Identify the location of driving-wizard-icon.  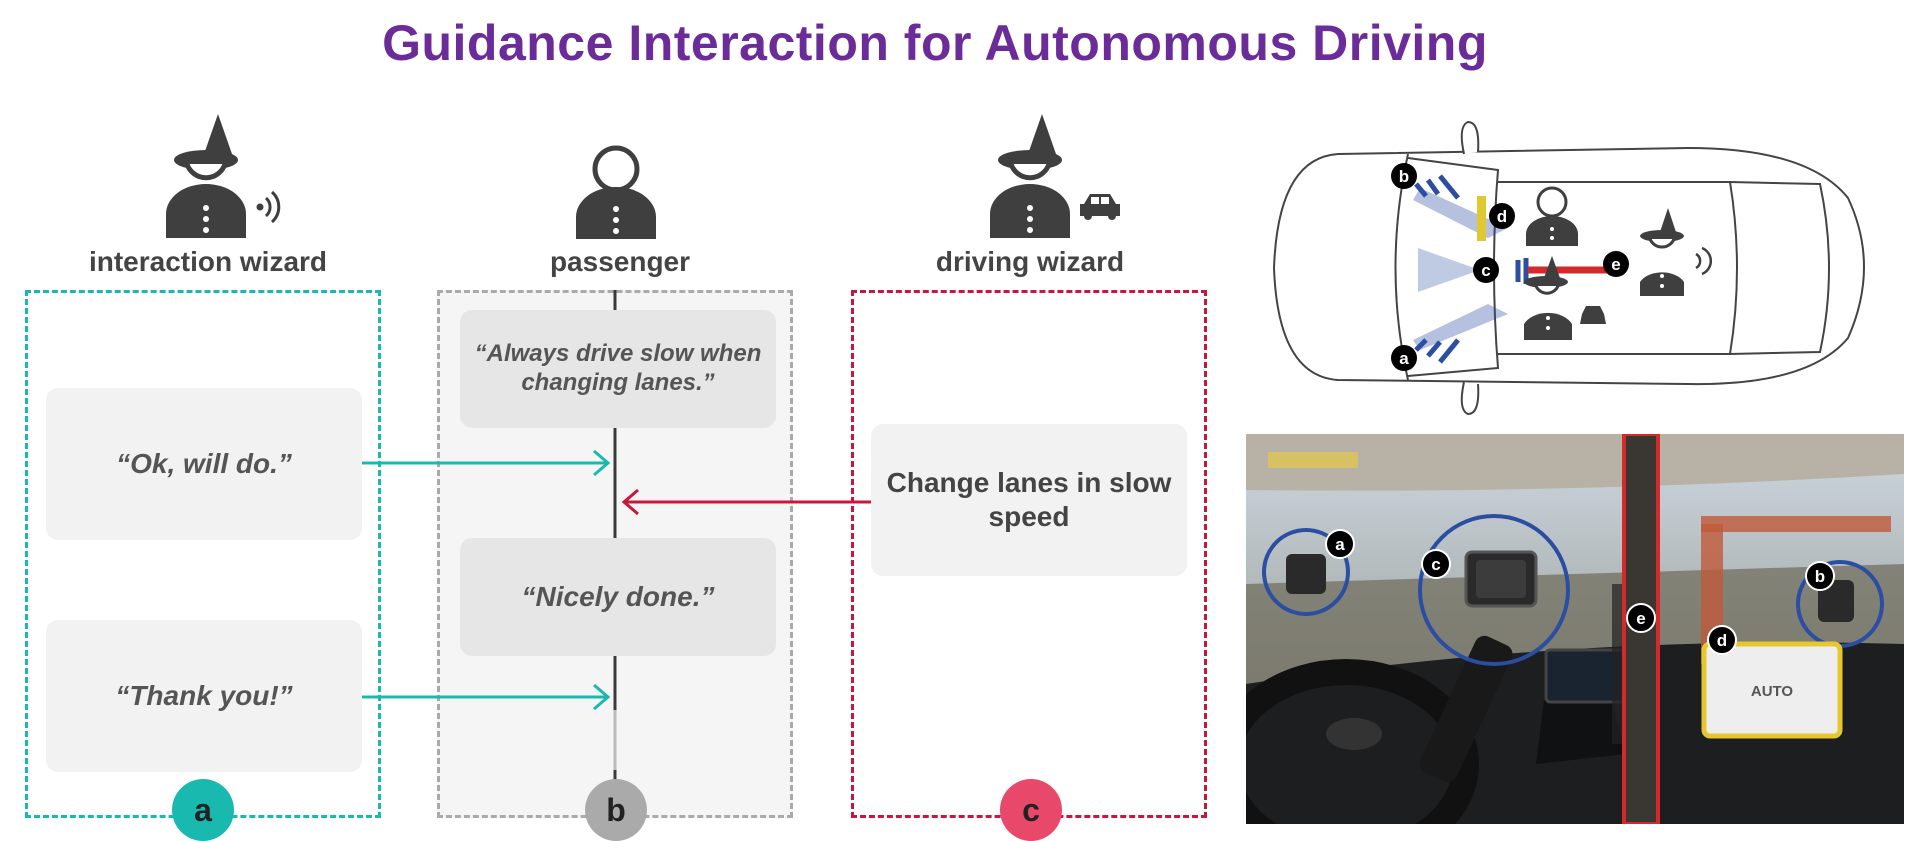
(1055, 176).